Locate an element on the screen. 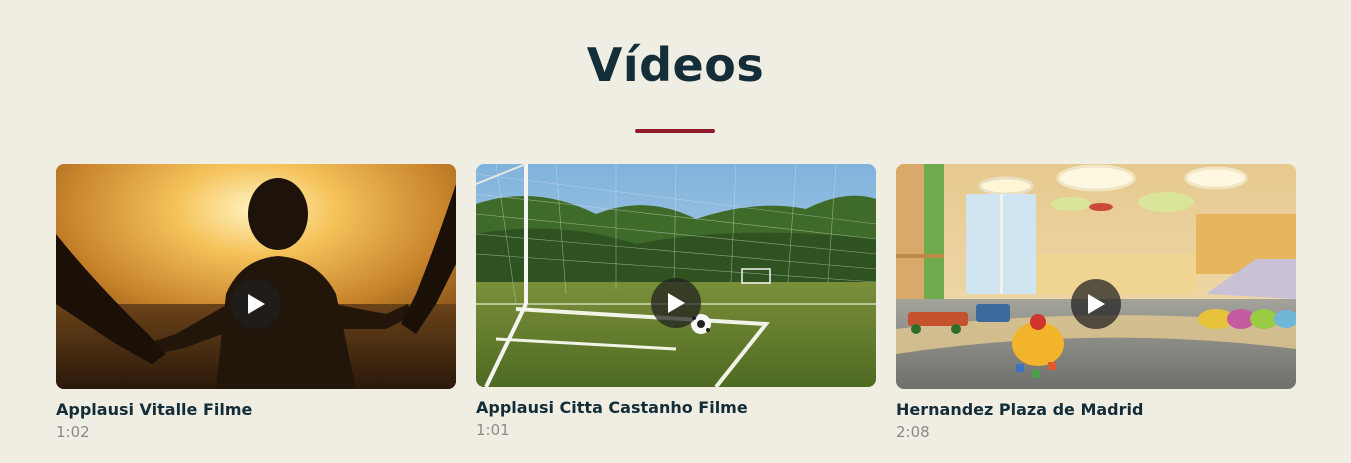 The height and width of the screenshot is (463, 1351). video-title: Hernandez Plaza de Madrid is located at coordinates (1096, 409).